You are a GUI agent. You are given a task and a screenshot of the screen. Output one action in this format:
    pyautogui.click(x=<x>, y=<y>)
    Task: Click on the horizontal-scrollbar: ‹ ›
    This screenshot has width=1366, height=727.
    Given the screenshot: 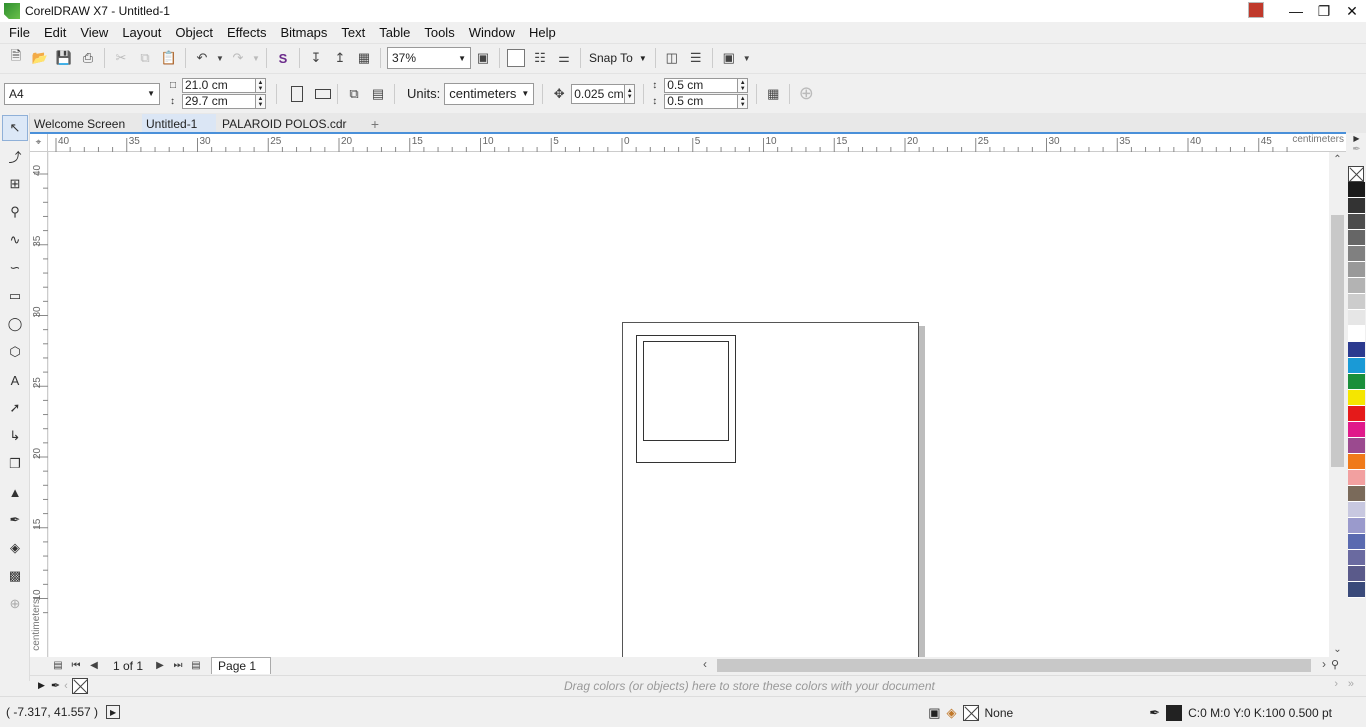 What is the action you would take?
    pyautogui.click(x=1014, y=665)
    